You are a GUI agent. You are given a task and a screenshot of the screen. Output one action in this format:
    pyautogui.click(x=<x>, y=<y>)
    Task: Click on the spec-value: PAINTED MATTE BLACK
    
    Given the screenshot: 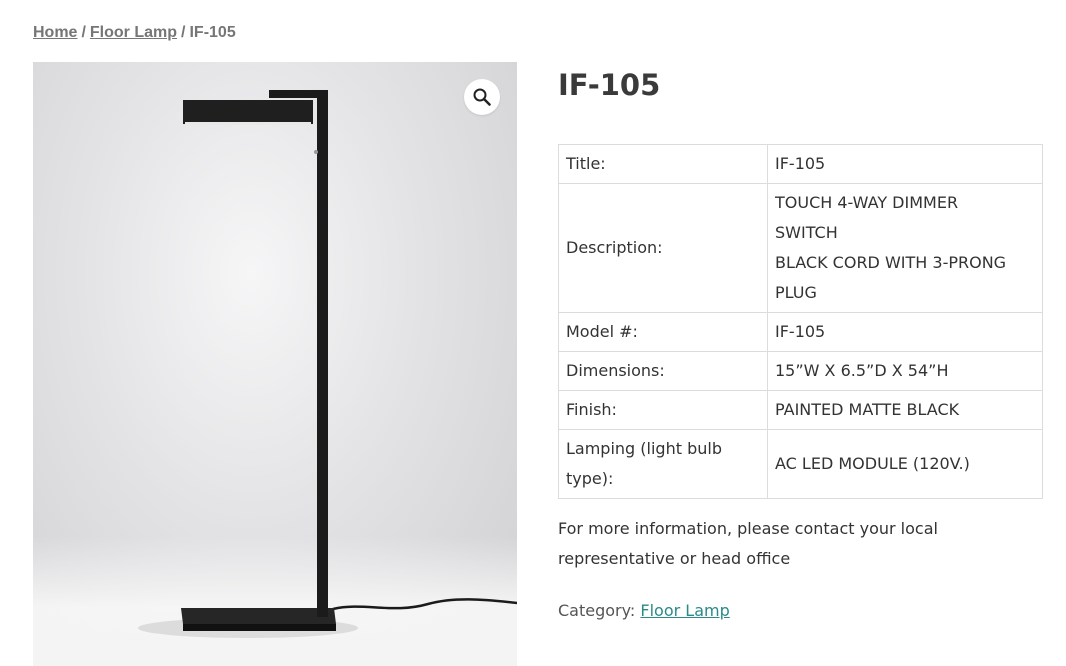 What is the action you would take?
    pyautogui.click(x=905, y=410)
    